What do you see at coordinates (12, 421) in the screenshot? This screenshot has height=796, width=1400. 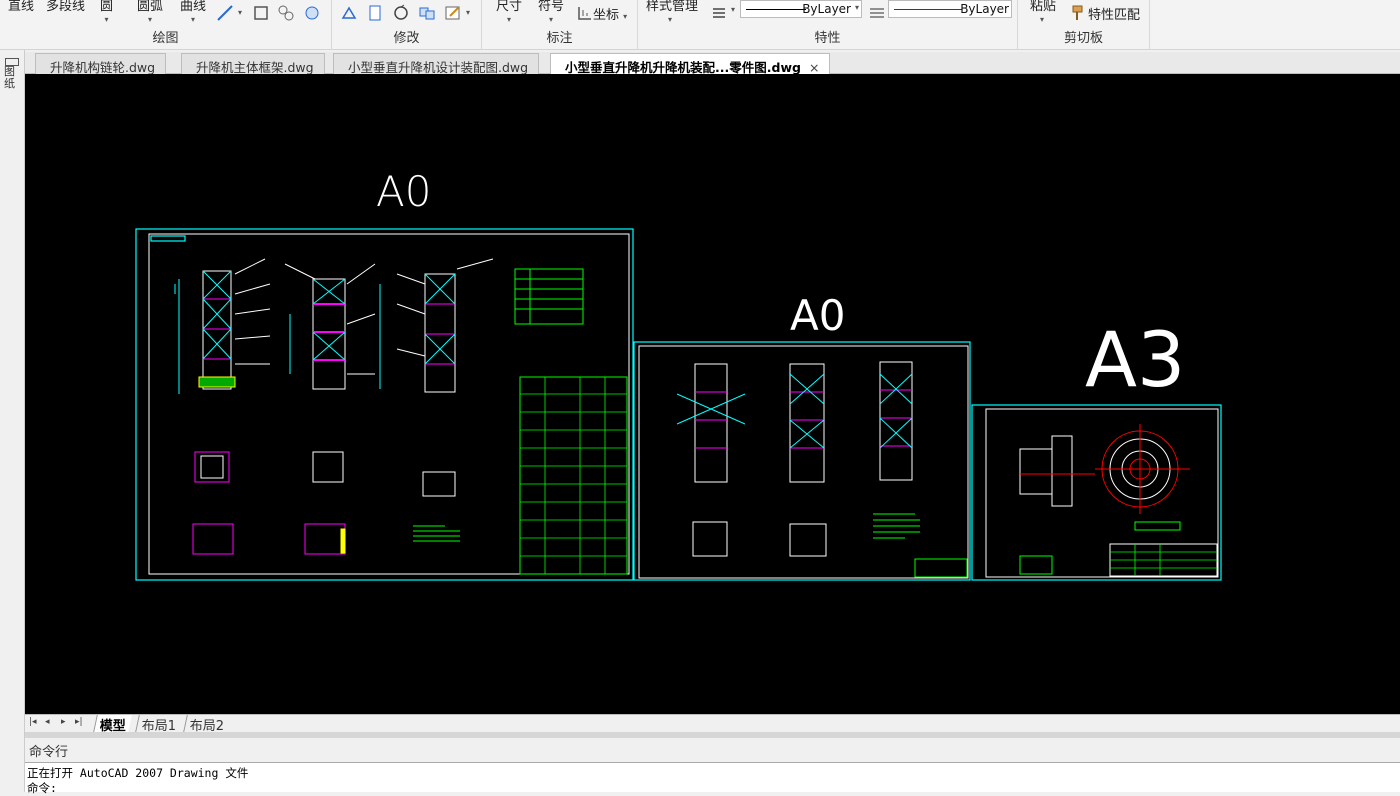 I see `left-sheet-strip: 图纸` at bounding box center [12, 421].